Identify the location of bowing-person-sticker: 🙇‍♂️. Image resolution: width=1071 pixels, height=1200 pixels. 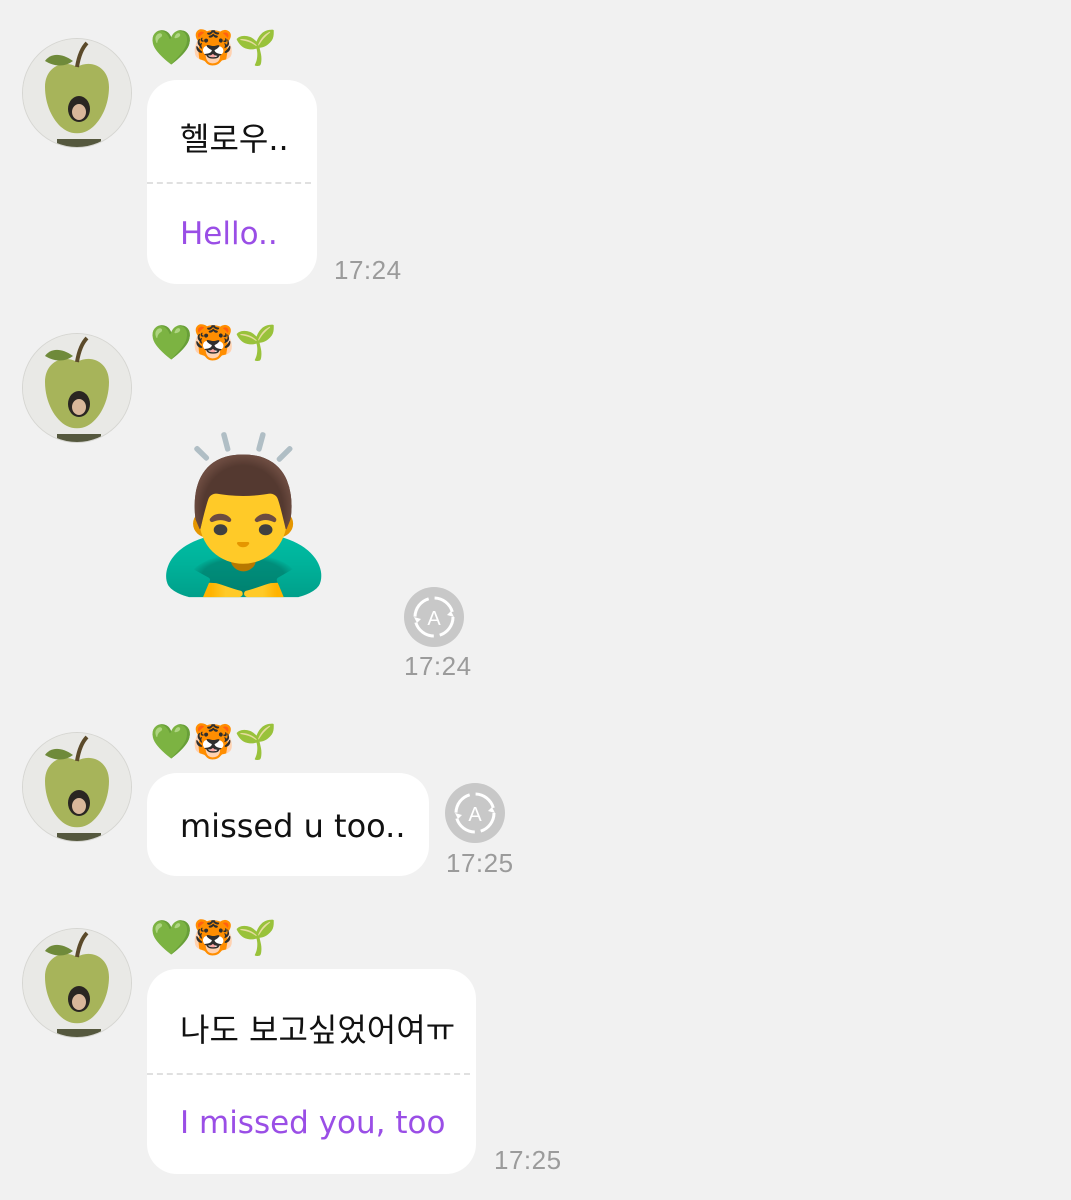
(243, 515).